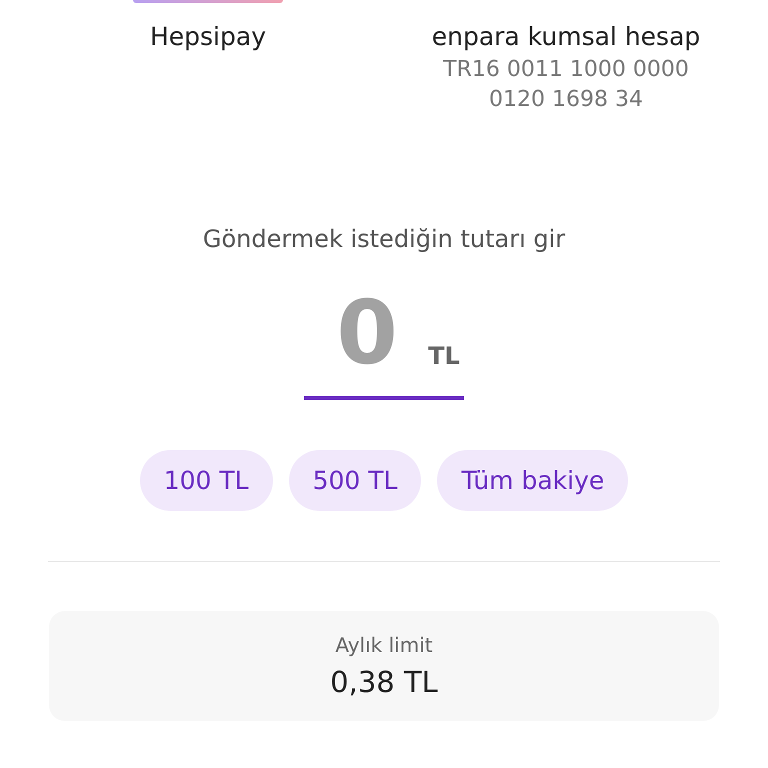  What do you see at coordinates (384, 682) in the screenshot?
I see `limit-value: 0,38 TL` at bounding box center [384, 682].